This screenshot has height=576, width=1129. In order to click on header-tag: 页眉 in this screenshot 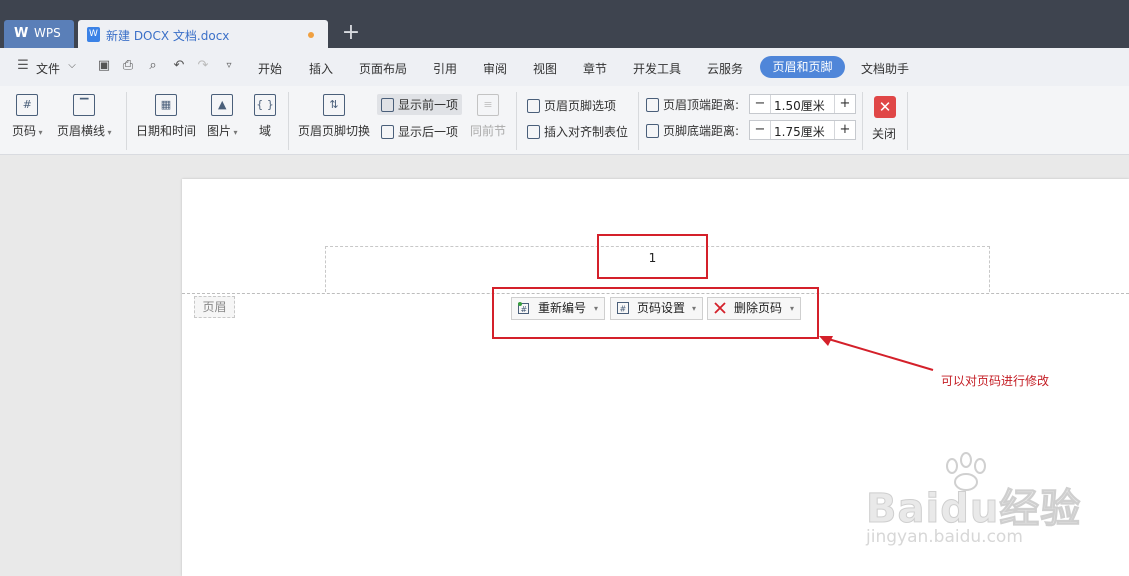, I will do `click(214, 307)`.